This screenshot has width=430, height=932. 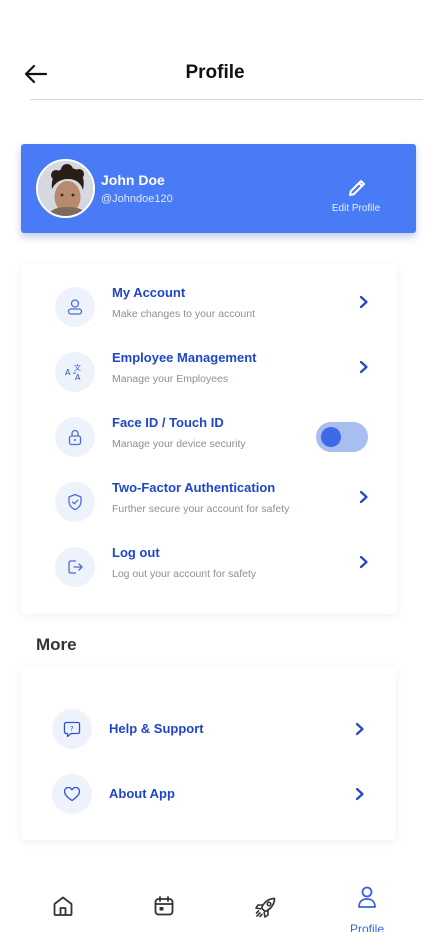 I want to click on setting-my-account: My Account Make changes to your account, so click(x=209, y=311).